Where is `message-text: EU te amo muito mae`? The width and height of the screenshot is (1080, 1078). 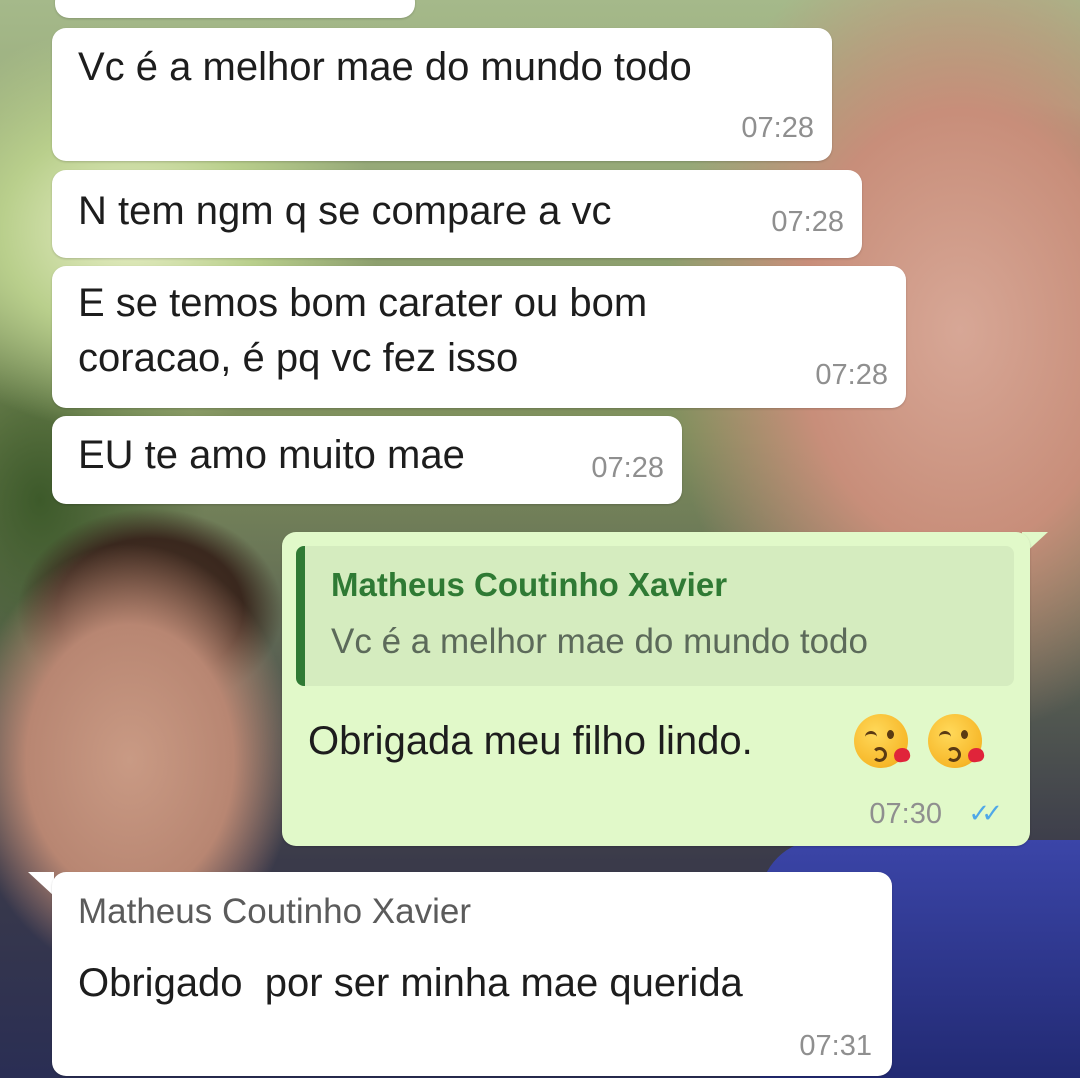 message-text: EU te amo muito mae is located at coordinates (271, 455).